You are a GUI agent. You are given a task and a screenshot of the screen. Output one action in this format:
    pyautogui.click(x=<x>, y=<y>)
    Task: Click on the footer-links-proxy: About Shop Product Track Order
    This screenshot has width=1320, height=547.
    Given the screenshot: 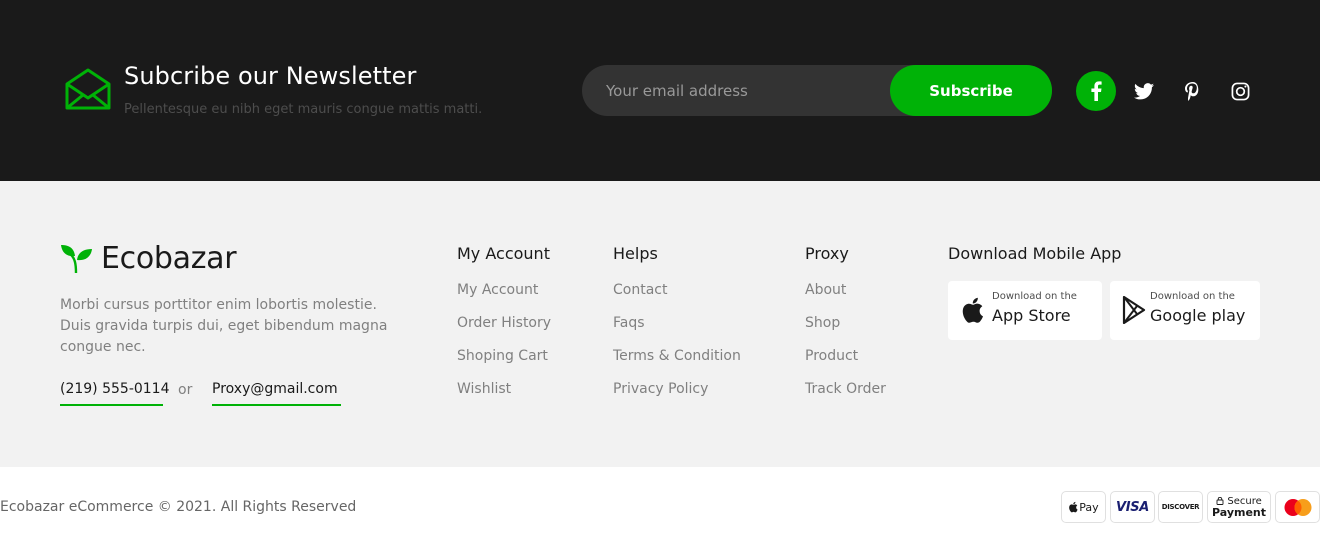 What is the action you would take?
    pyautogui.click(x=845, y=348)
    